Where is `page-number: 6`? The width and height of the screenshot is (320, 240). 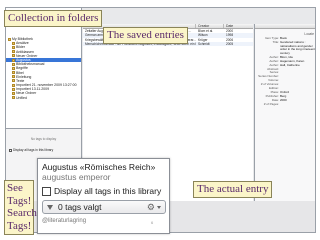
page-number: 6 is located at coordinates (152, 222).